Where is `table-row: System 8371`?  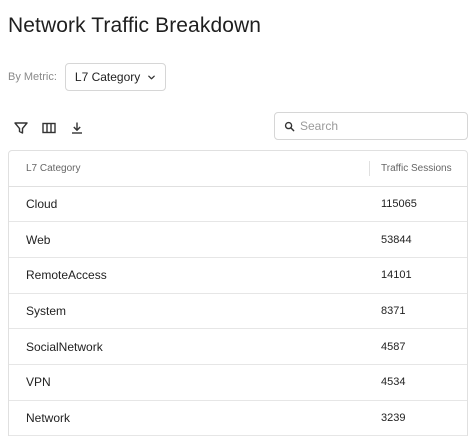 table-row: System 8371 is located at coordinates (238, 311).